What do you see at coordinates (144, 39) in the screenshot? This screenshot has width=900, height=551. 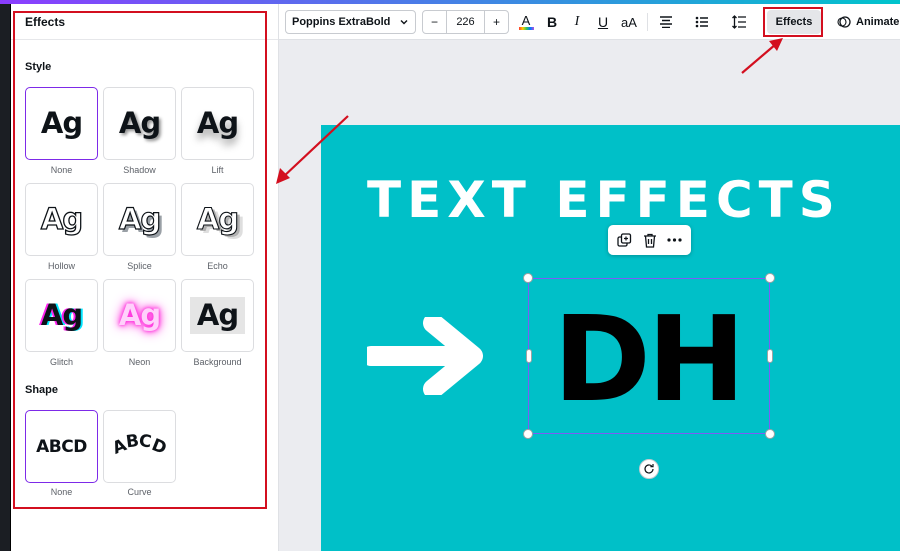 I see `panel-divider` at bounding box center [144, 39].